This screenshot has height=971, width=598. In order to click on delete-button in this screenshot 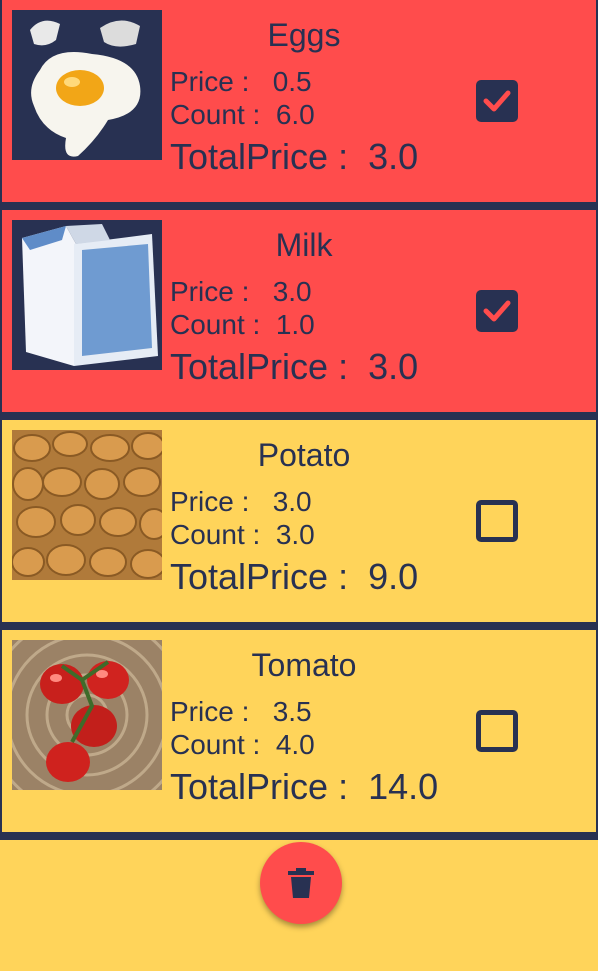, I will do `click(301, 883)`.